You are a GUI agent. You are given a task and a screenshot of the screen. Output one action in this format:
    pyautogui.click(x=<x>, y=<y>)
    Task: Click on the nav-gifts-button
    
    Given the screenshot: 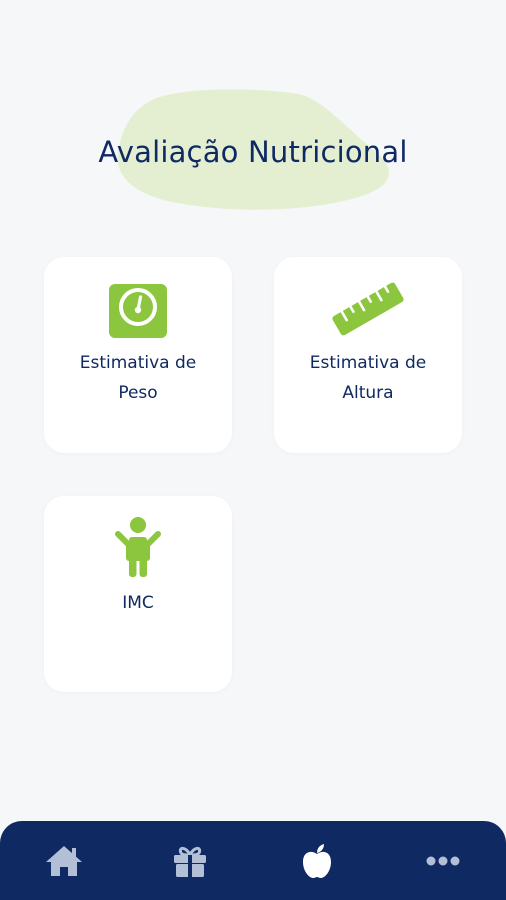 What is the action you would take?
    pyautogui.click(x=190, y=861)
    